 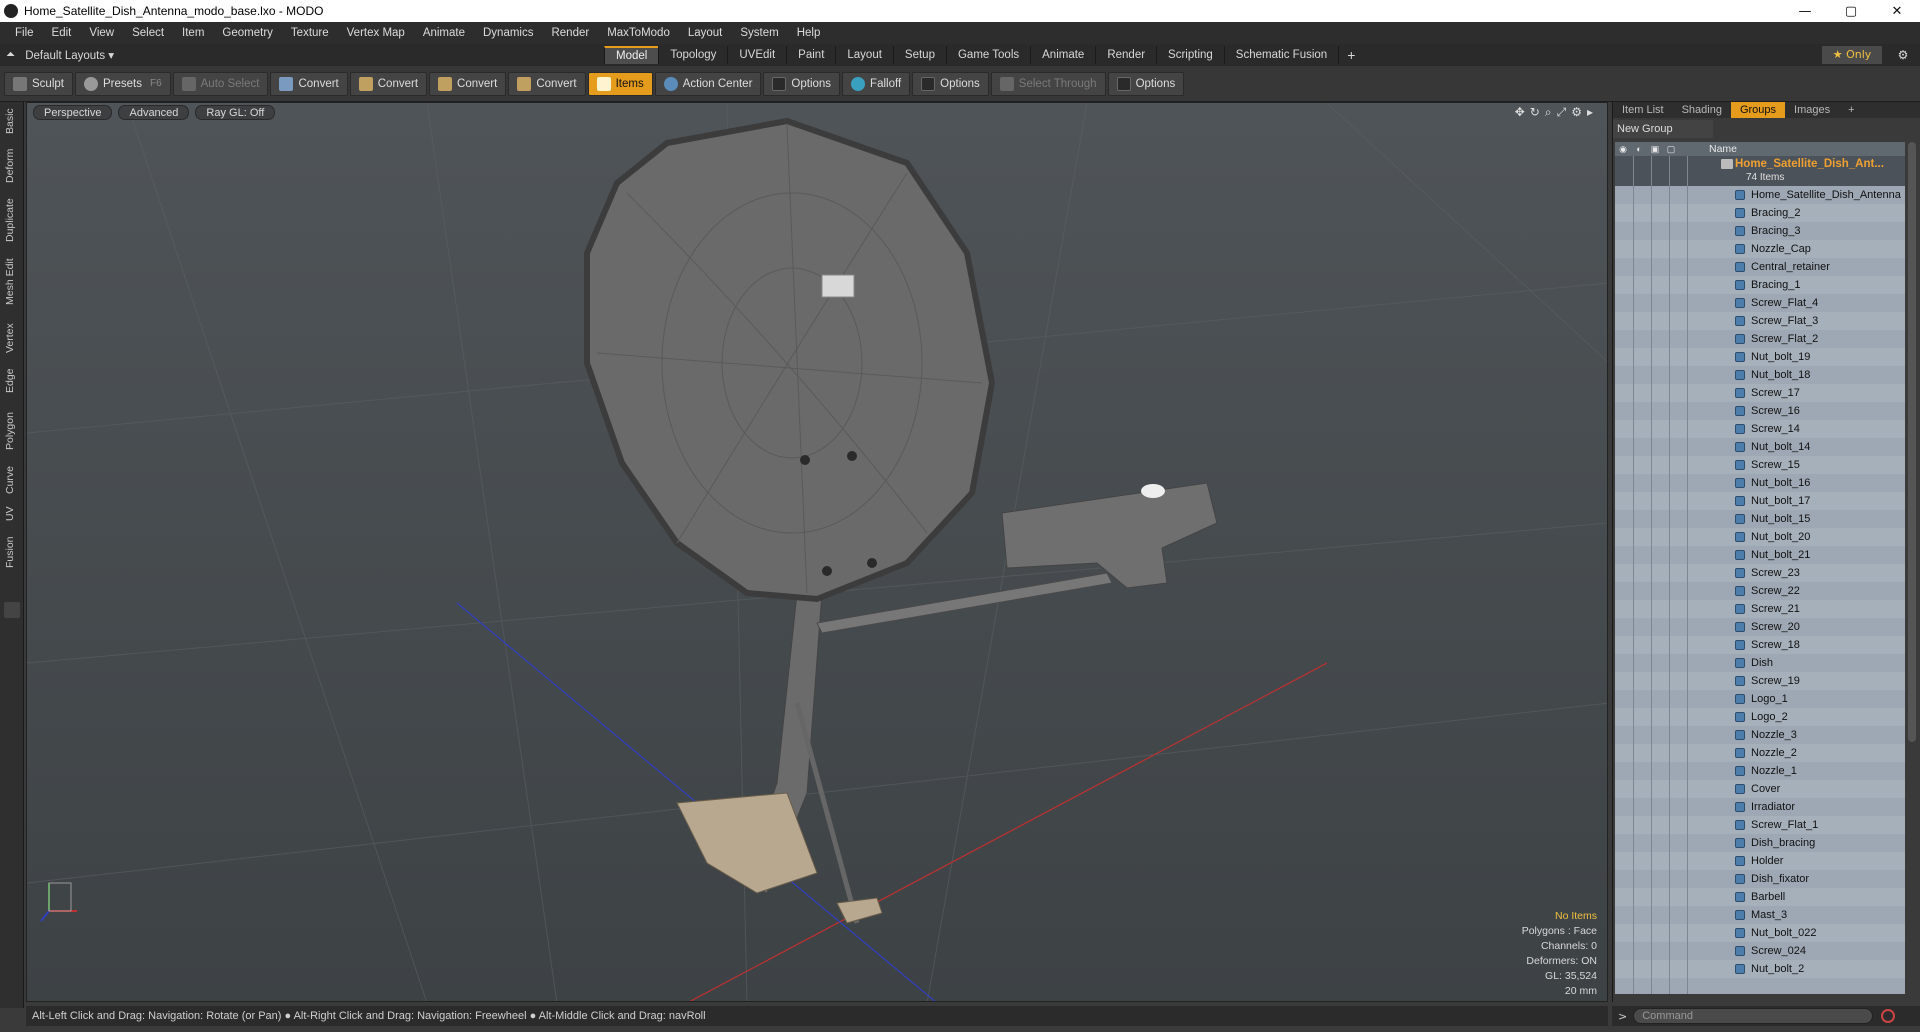 I want to click on menu-view: View, so click(x=101, y=33).